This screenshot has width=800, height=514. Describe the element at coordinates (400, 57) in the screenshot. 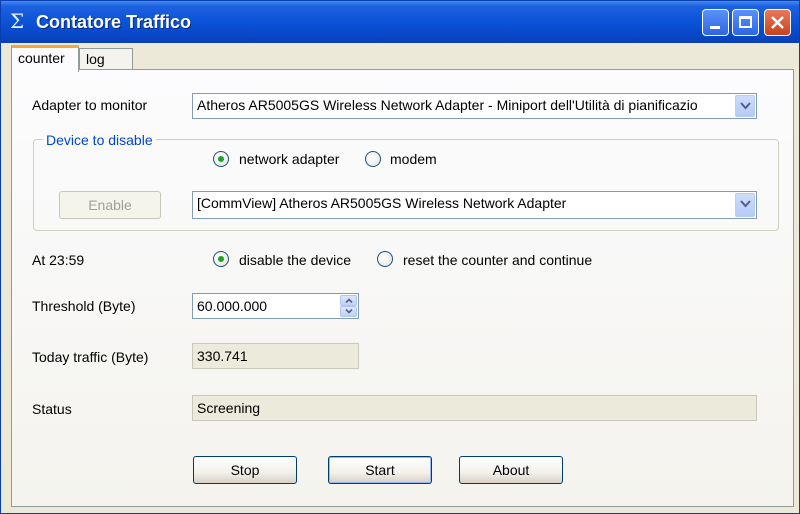

I see `tab-strip: counter log` at that location.